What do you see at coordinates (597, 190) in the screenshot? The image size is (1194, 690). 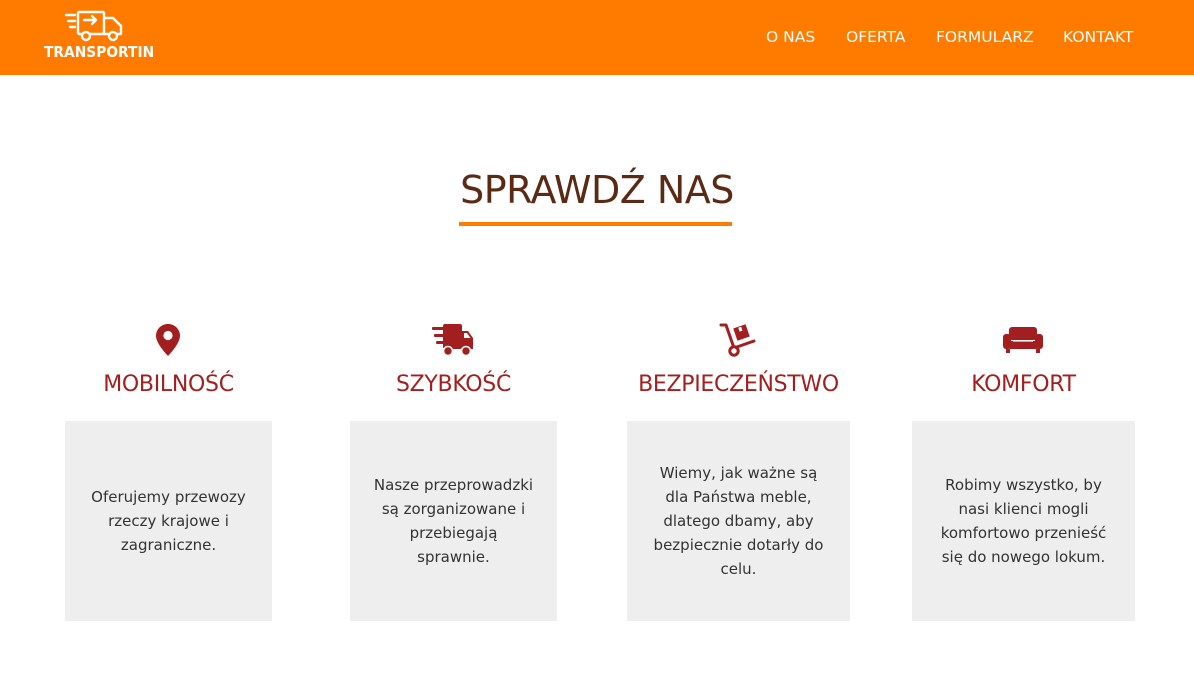 I see `section-title: SPRAWDŹ NAS` at bounding box center [597, 190].